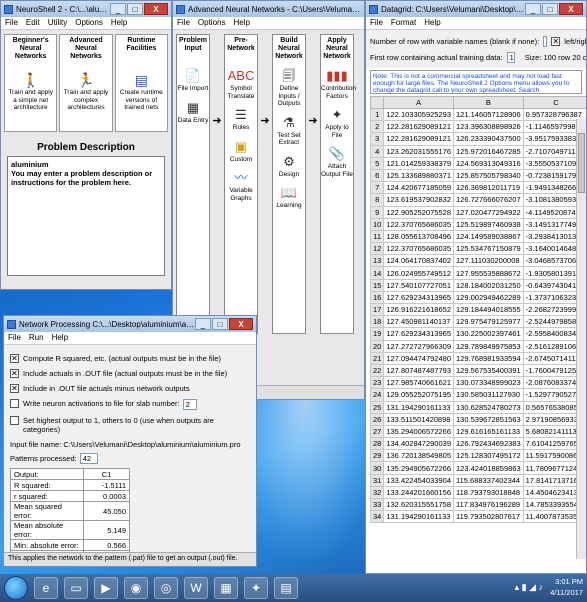  Describe the element at coordinates (418, 444) in the screenshot. I see `table-cell: 134.402847290039` at that location.